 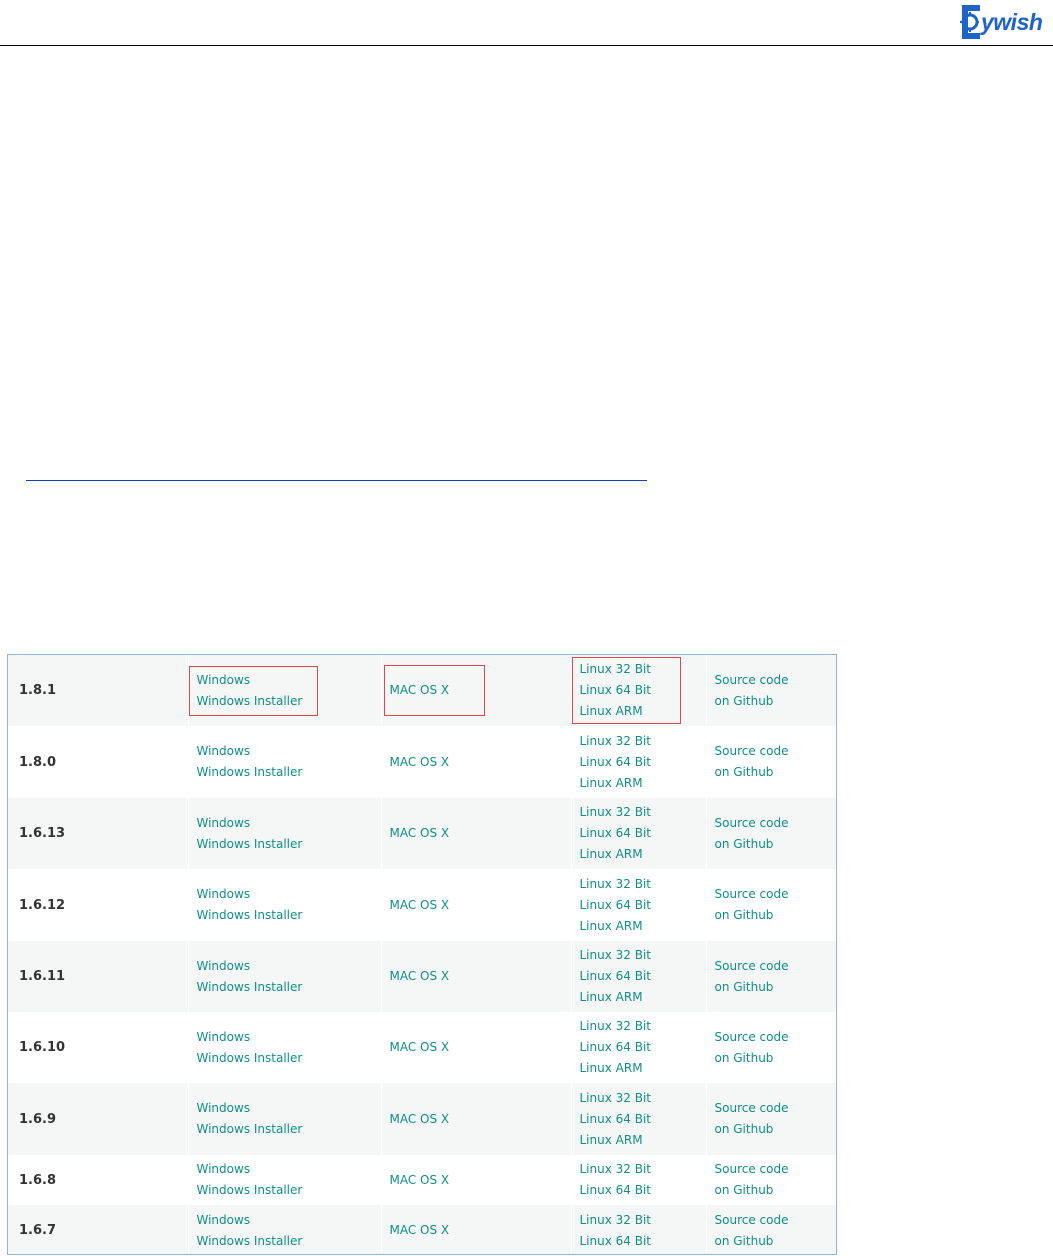 What do you see at coordinates (98, 833) in the screenshot?
I see `version-cell: 1.6.13` at bounding box center [98, 833].